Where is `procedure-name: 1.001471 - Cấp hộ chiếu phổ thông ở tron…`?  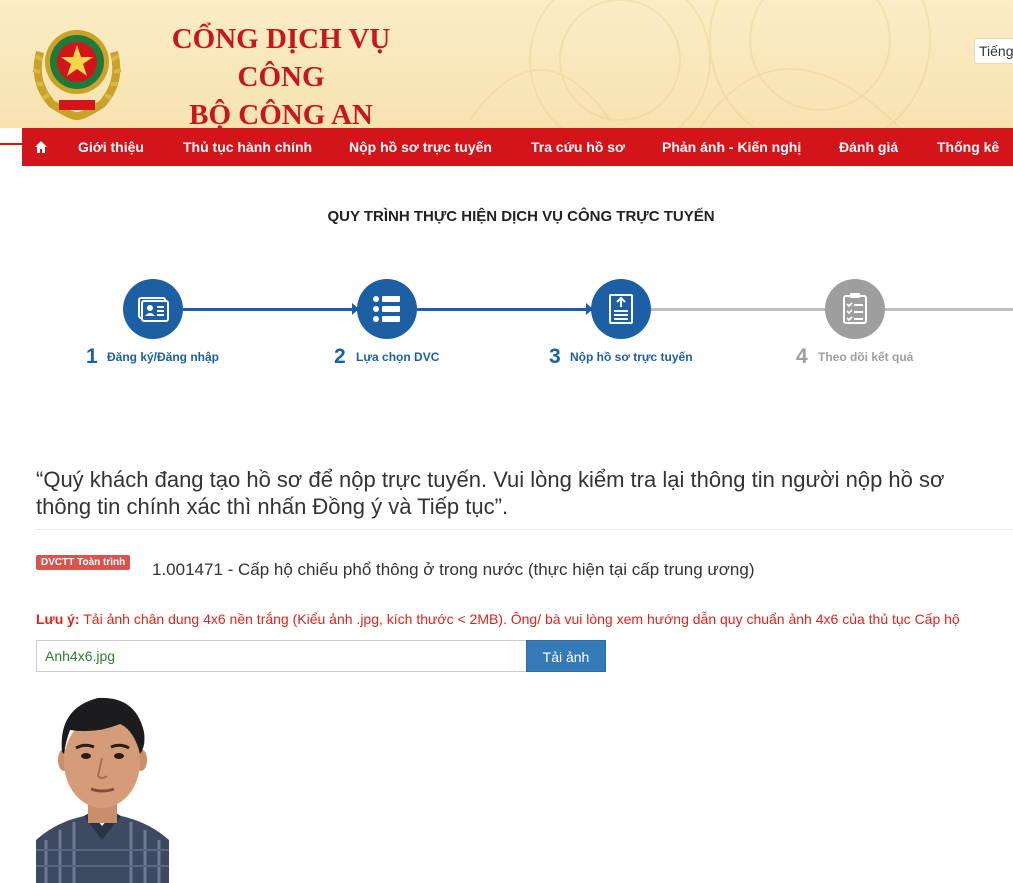
procedure-name: 1.001471 - Cấp hộ chiếu phổ thông ở tron… is located at coordinates (453, 570).